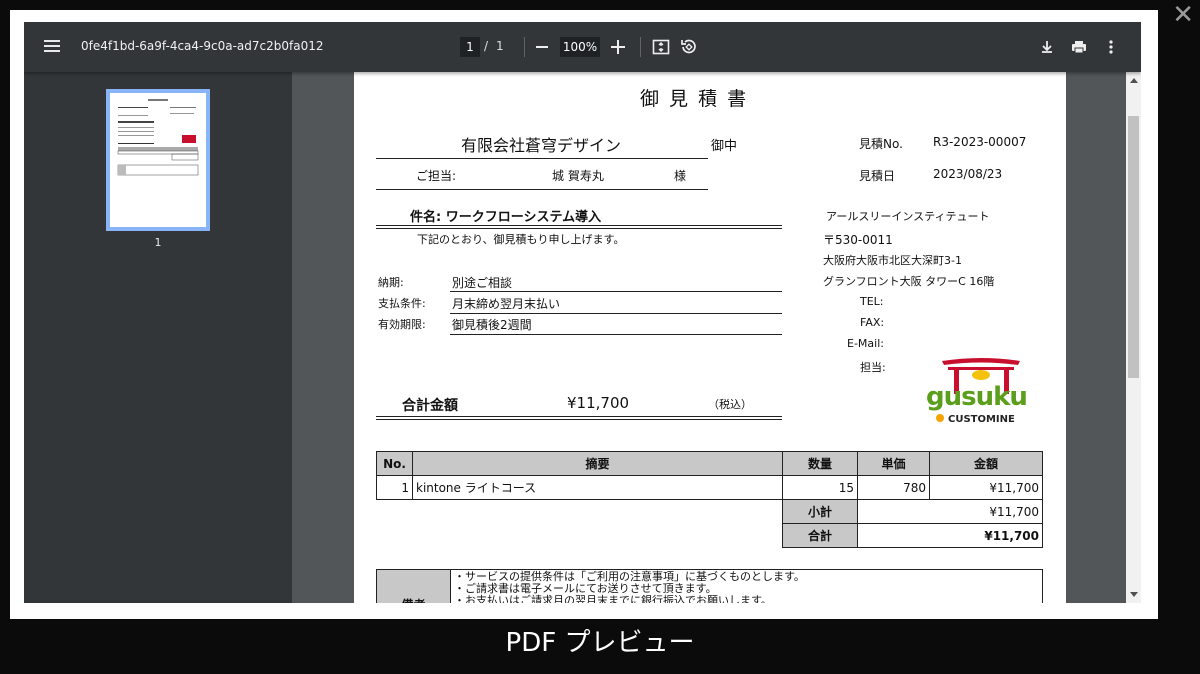 This screenshot has width=1200, height=674. What do you see at coordinates (865, 343) in the screenshot?
I see `email-label: E-Mail:` at bounding box center [865, 343].